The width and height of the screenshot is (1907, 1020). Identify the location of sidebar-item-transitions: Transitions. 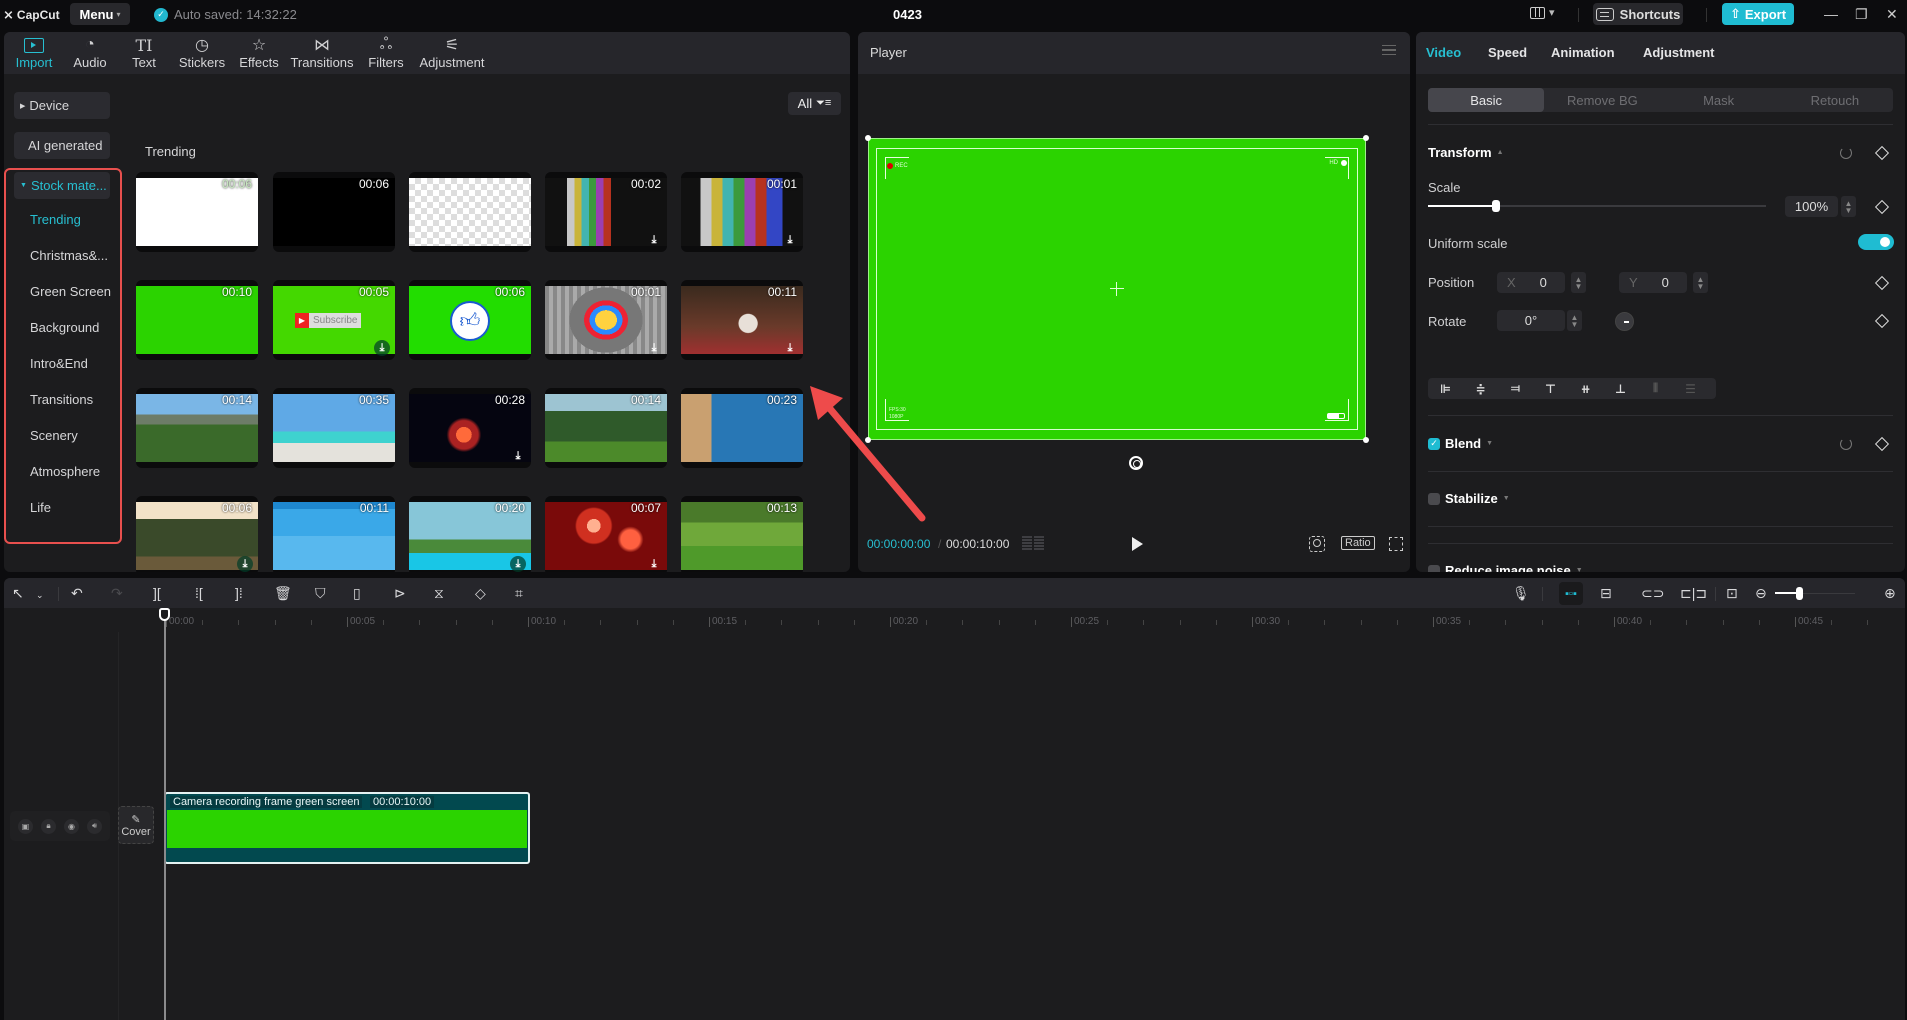
(61, 399).